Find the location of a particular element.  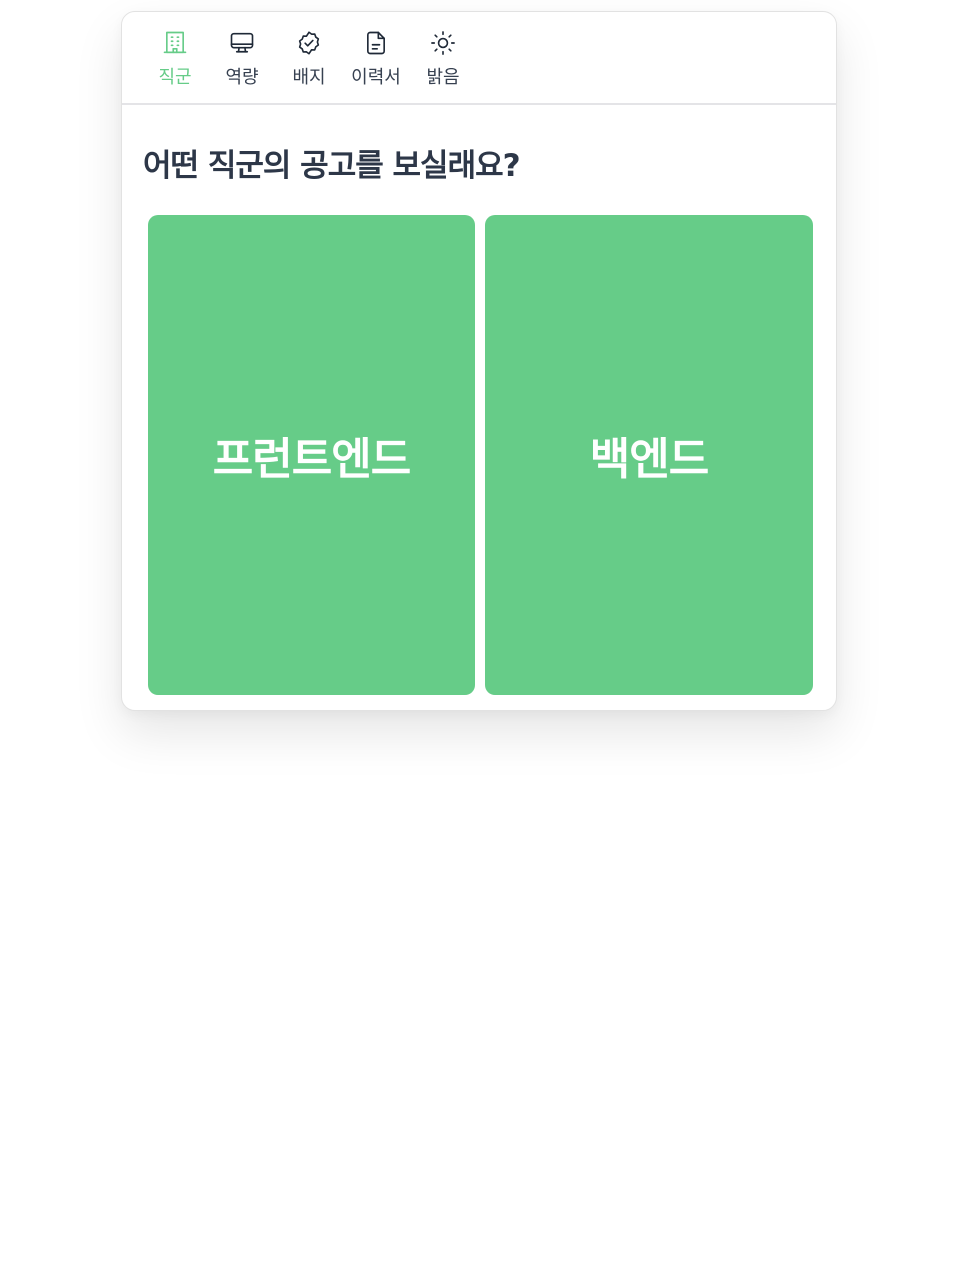

backend-choice-button: 백엔드 is located at coordinates (649, 455).